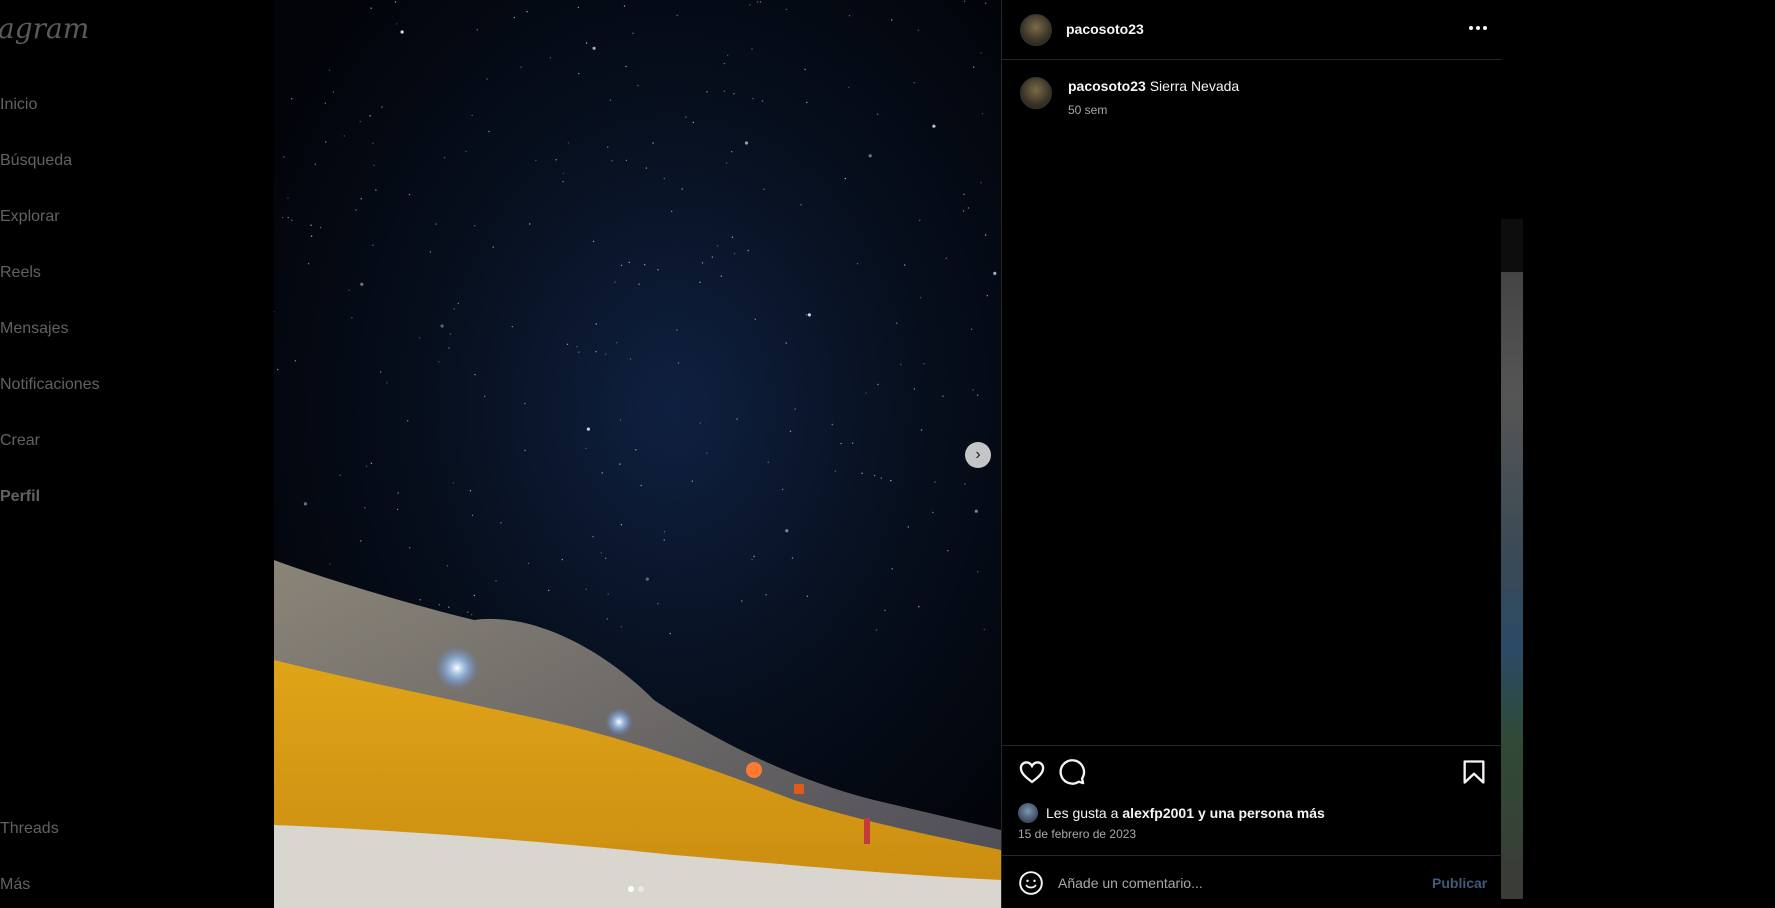  I want to click on sidebar-item-mas: Más, so click(15, 885).